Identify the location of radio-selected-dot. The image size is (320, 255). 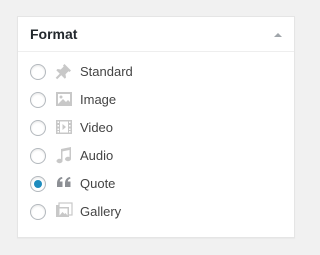
(38, 184).